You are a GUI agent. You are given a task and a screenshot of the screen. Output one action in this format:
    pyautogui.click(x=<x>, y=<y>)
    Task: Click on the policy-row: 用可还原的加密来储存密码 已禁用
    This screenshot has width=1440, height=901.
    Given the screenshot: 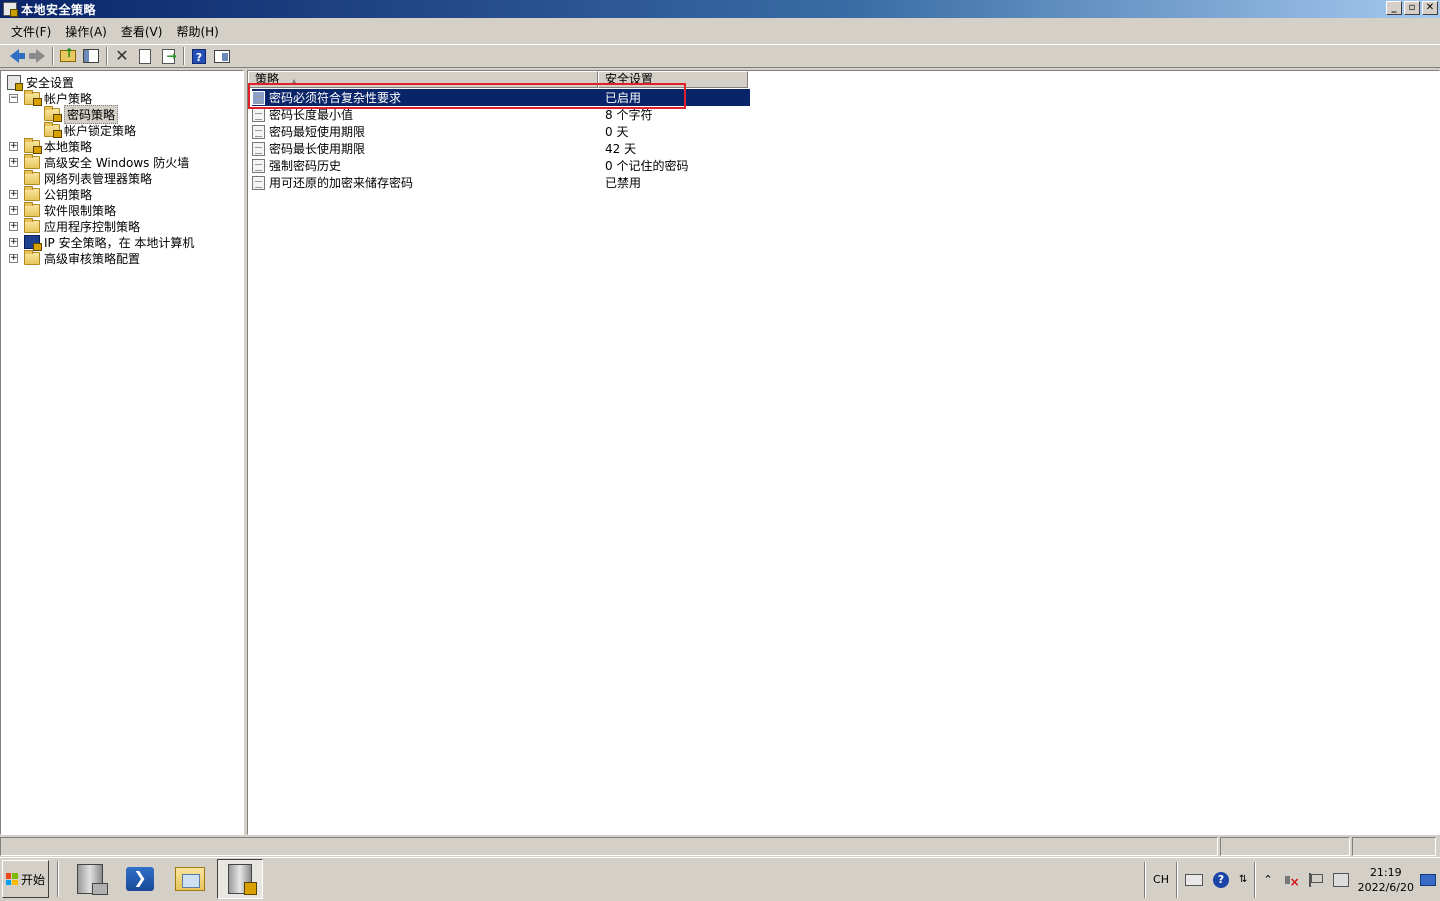 What is the action you would take?
    pyautogui.click(x=501, y=182)
    